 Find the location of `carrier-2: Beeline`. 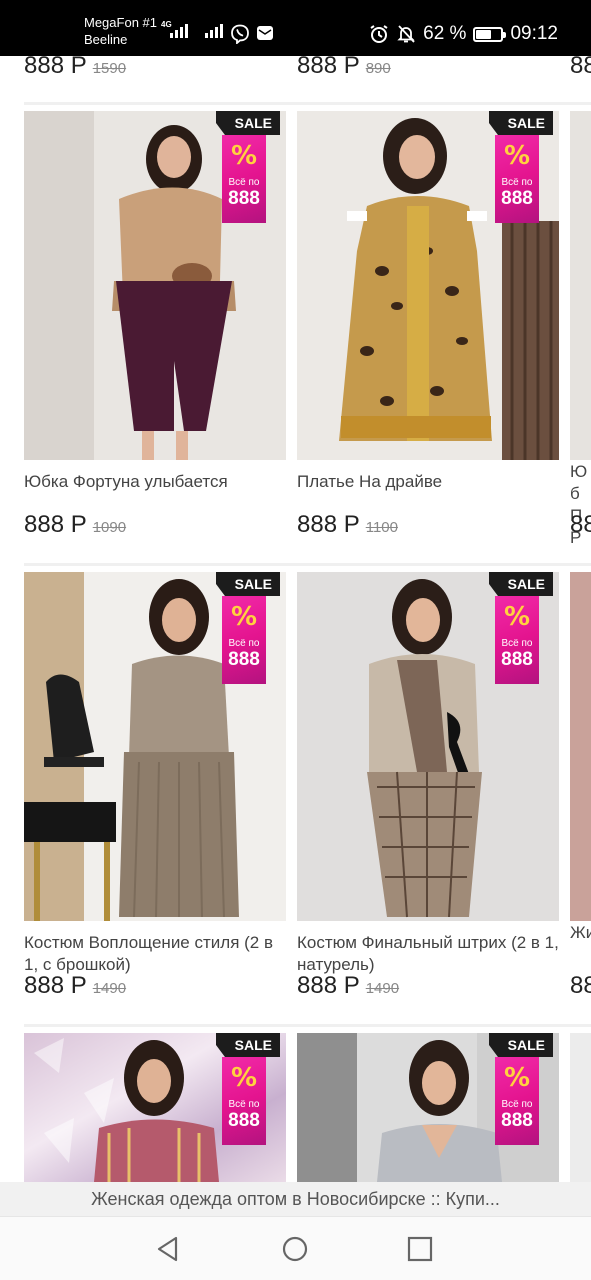

carrier-2: Beeline is located at coordinates (106, 39).